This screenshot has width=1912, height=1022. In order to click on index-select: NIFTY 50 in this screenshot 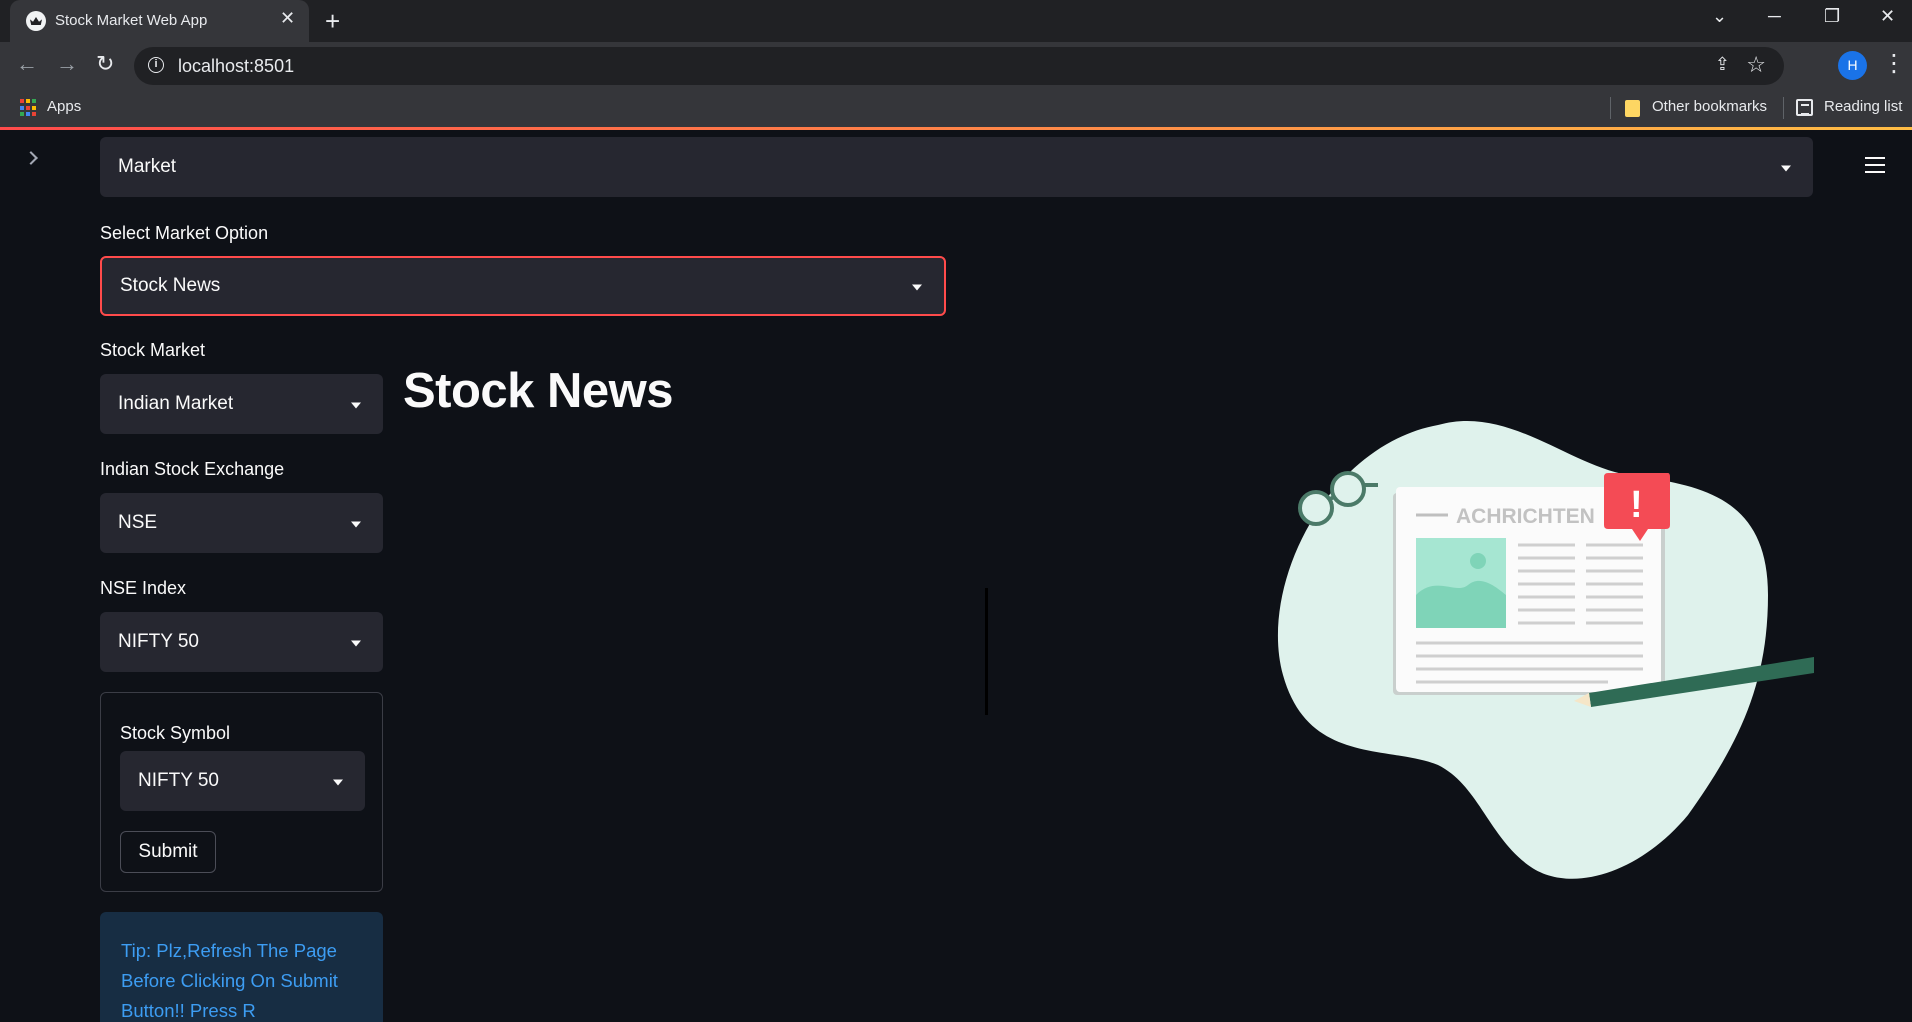, I will do `click(241, 642)`.